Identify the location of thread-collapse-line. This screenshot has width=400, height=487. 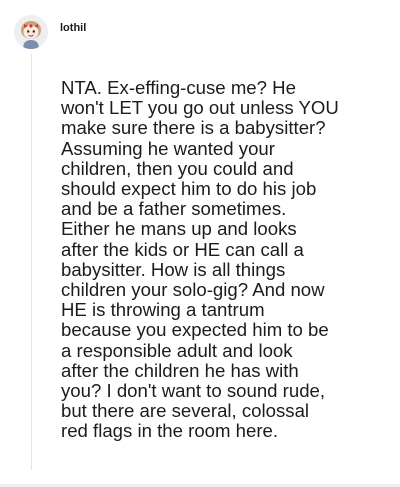
(31, 262).